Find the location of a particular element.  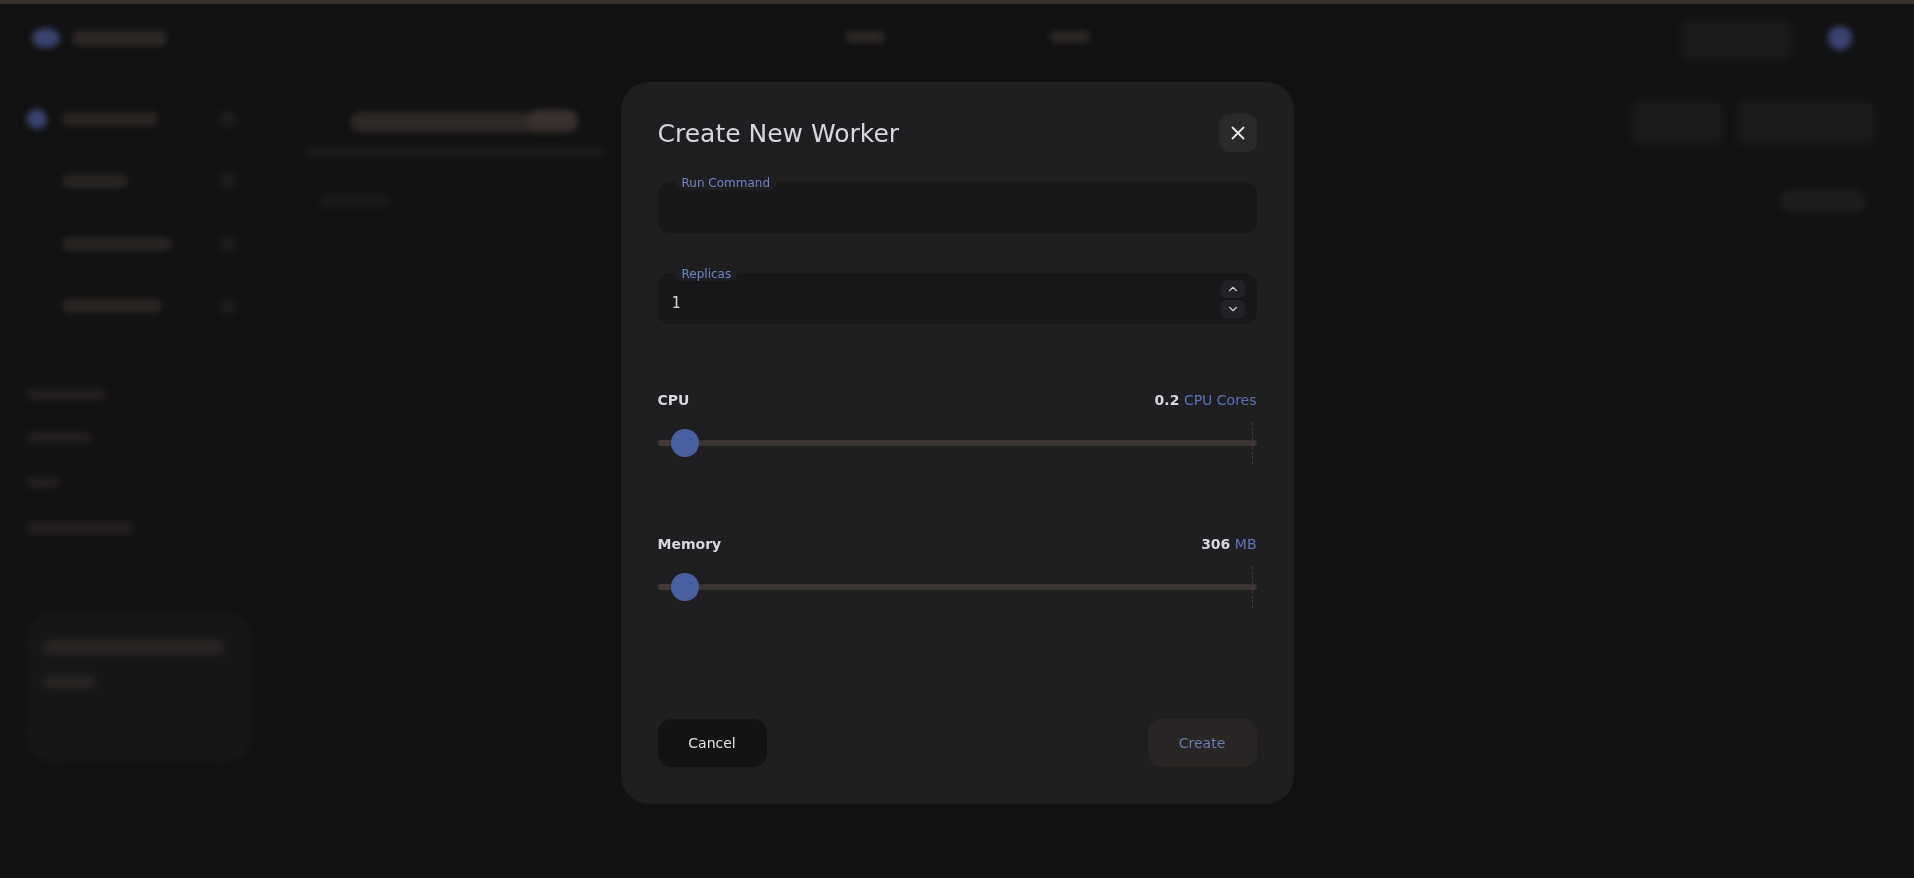

close-button is located at coordinates (1237, 133).